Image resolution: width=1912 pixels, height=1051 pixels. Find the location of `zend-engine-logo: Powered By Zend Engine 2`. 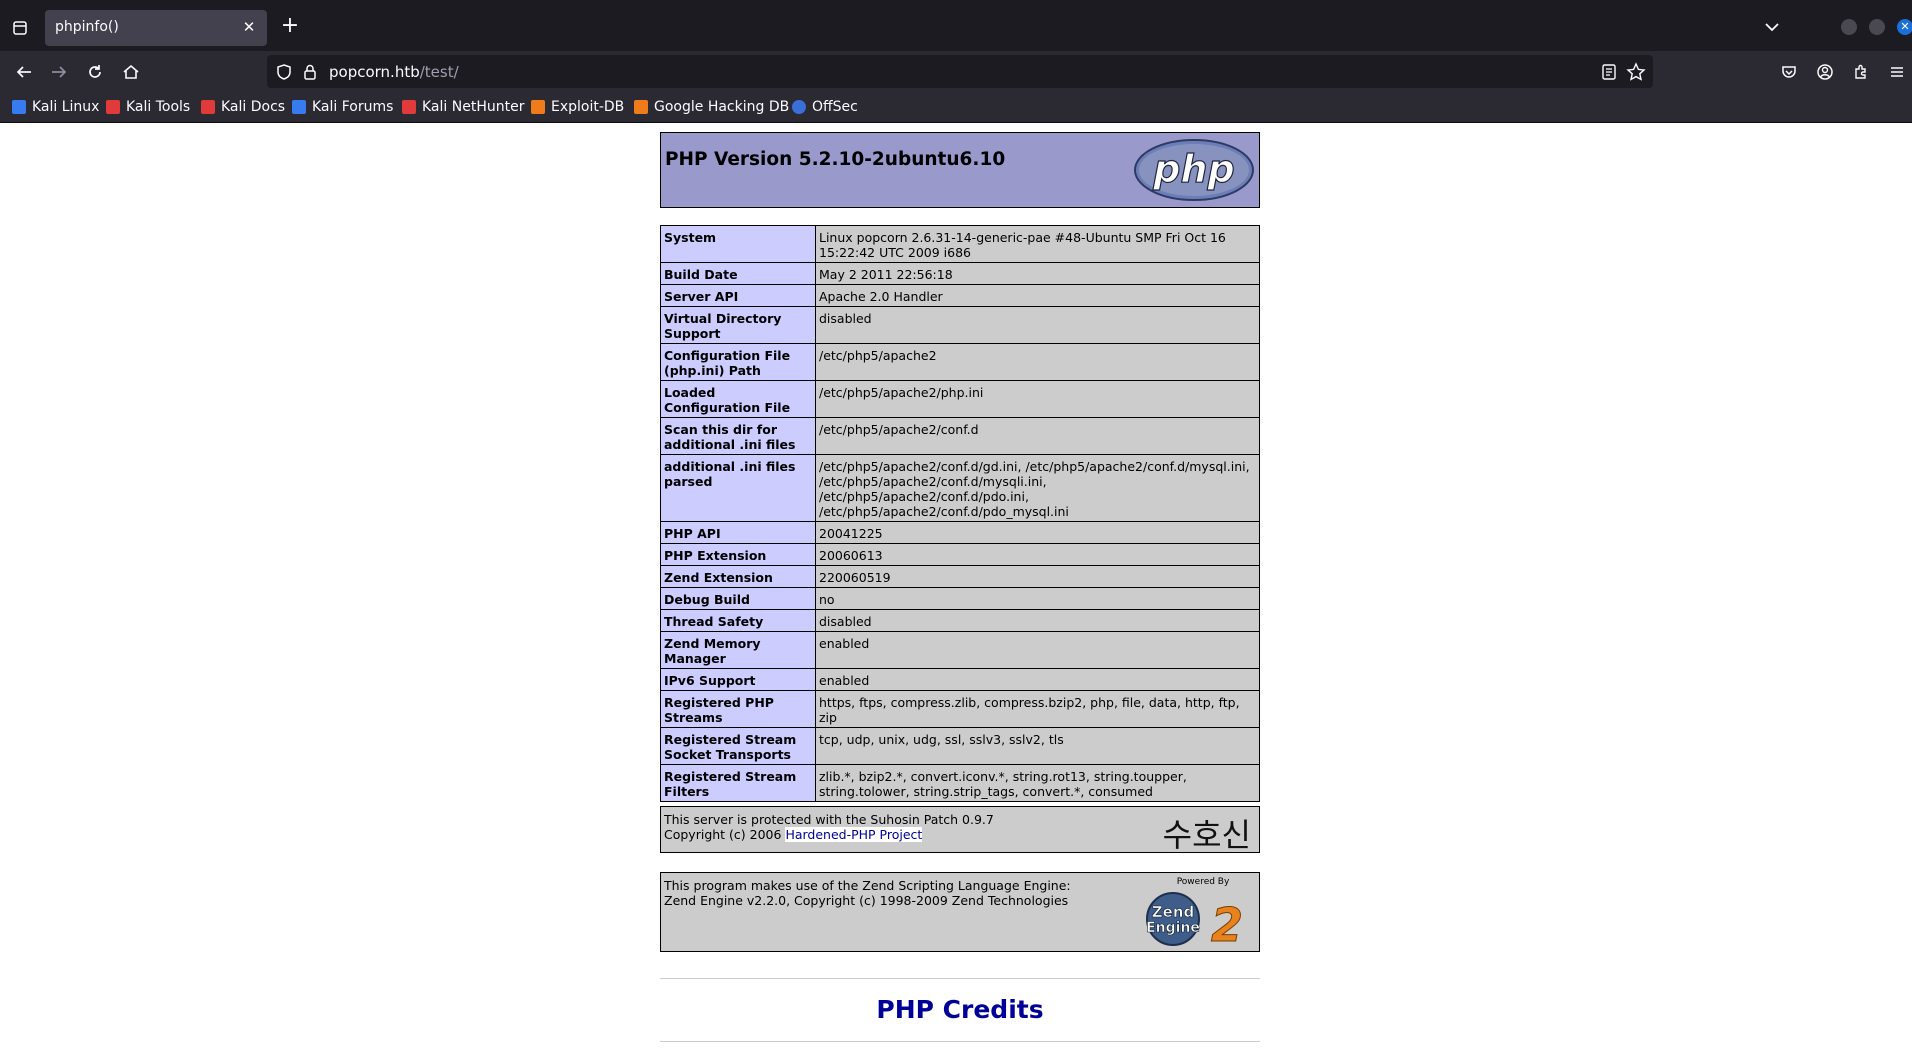

zend-engine-logo: Powered By Zend Engine 2 is located at coordinates (1198, 912).